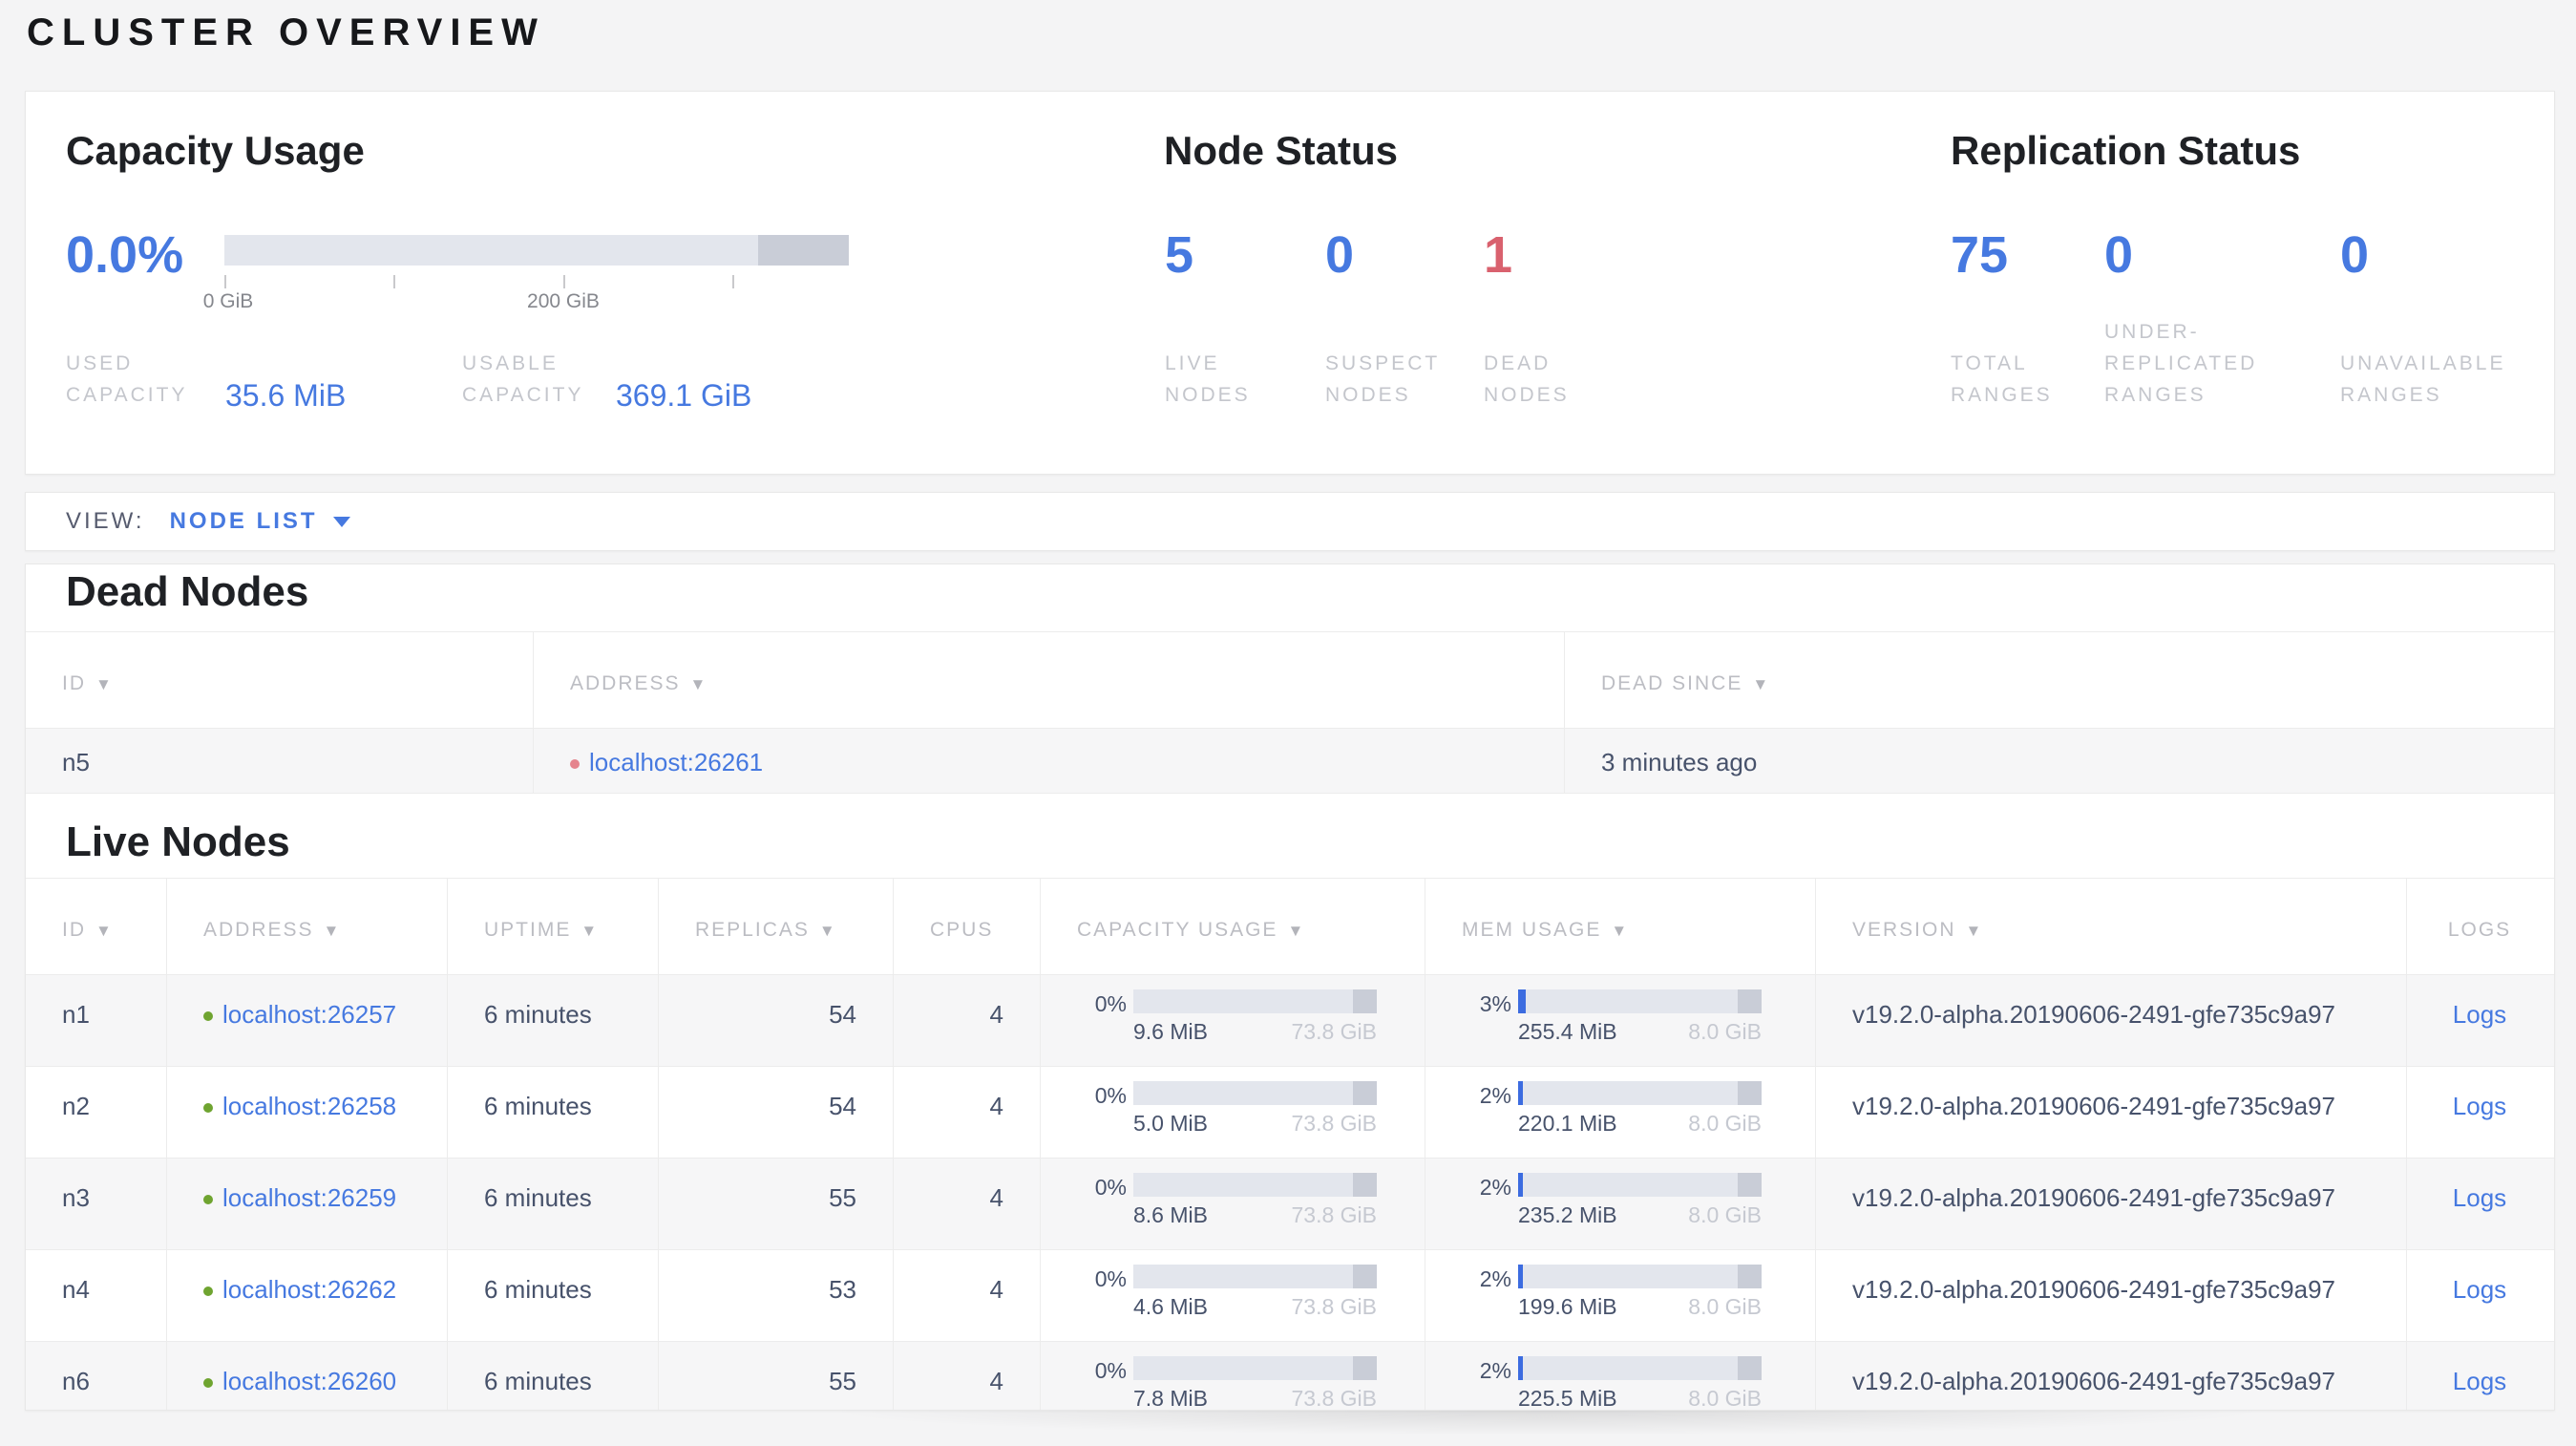  I want to click on node-address-cell: localhost:26260, so click(307, 1376).